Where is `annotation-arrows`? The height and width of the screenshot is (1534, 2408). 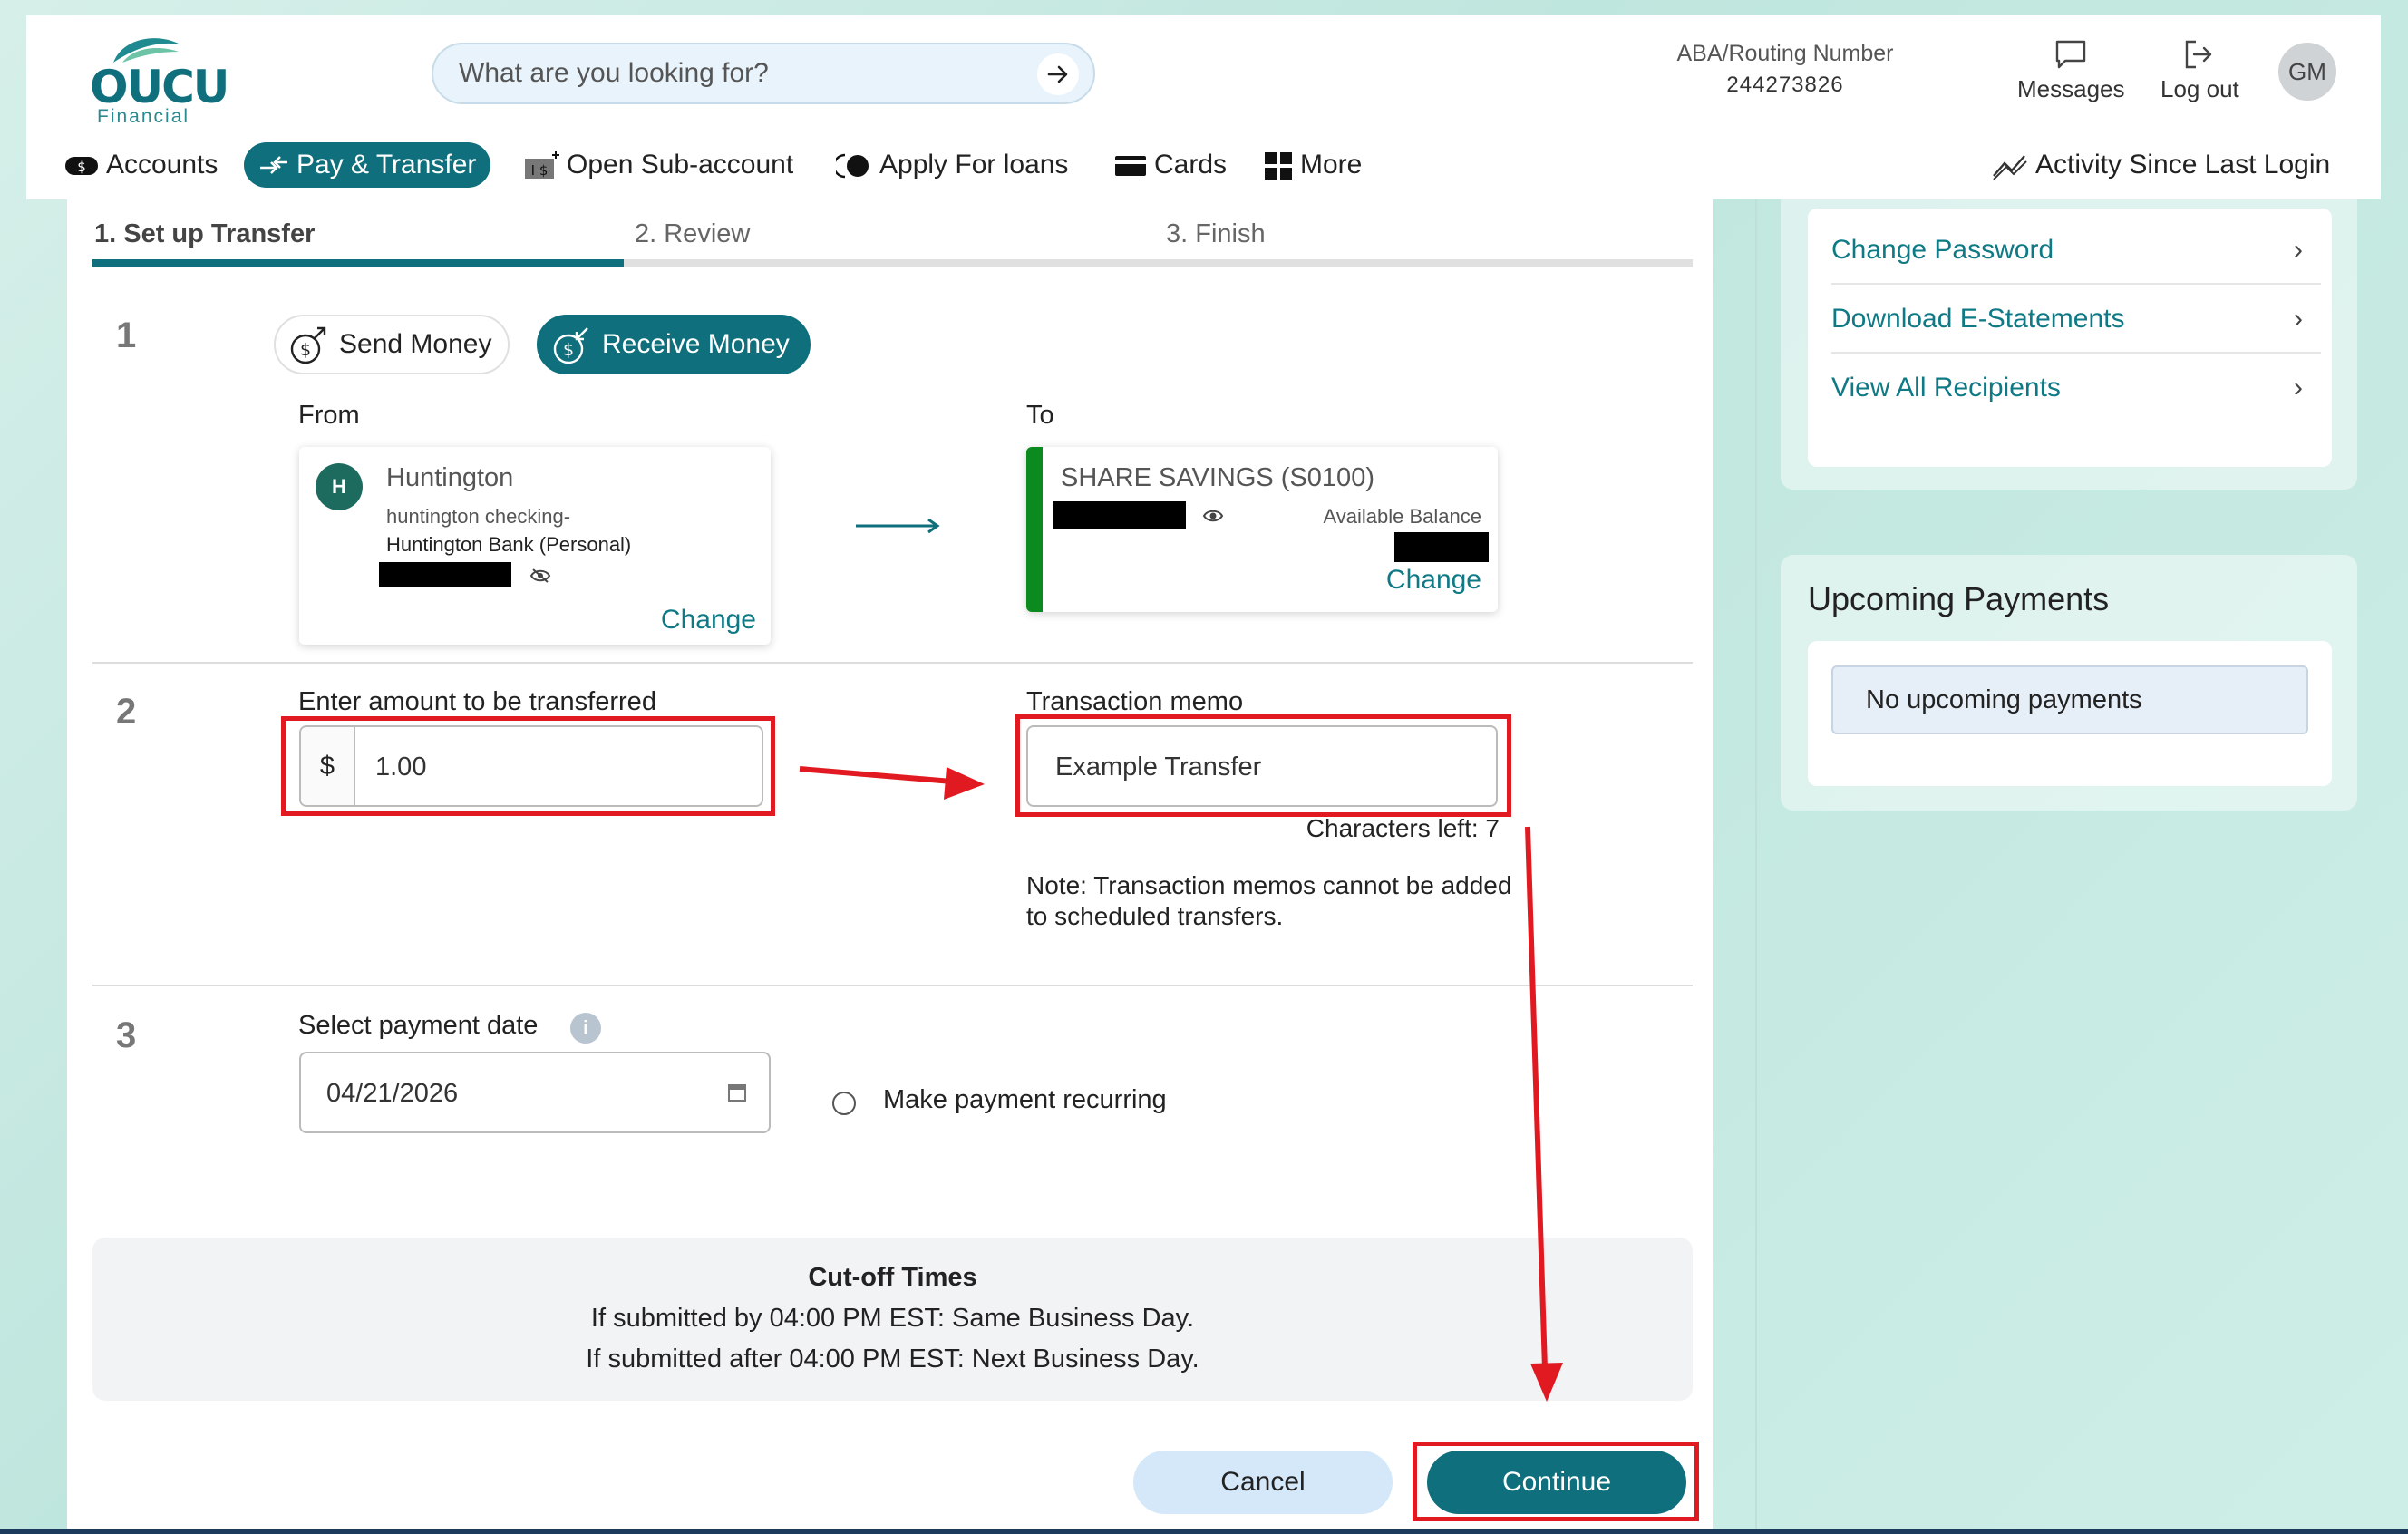
annotation-arrows is located at coordinates (1181, 1084).